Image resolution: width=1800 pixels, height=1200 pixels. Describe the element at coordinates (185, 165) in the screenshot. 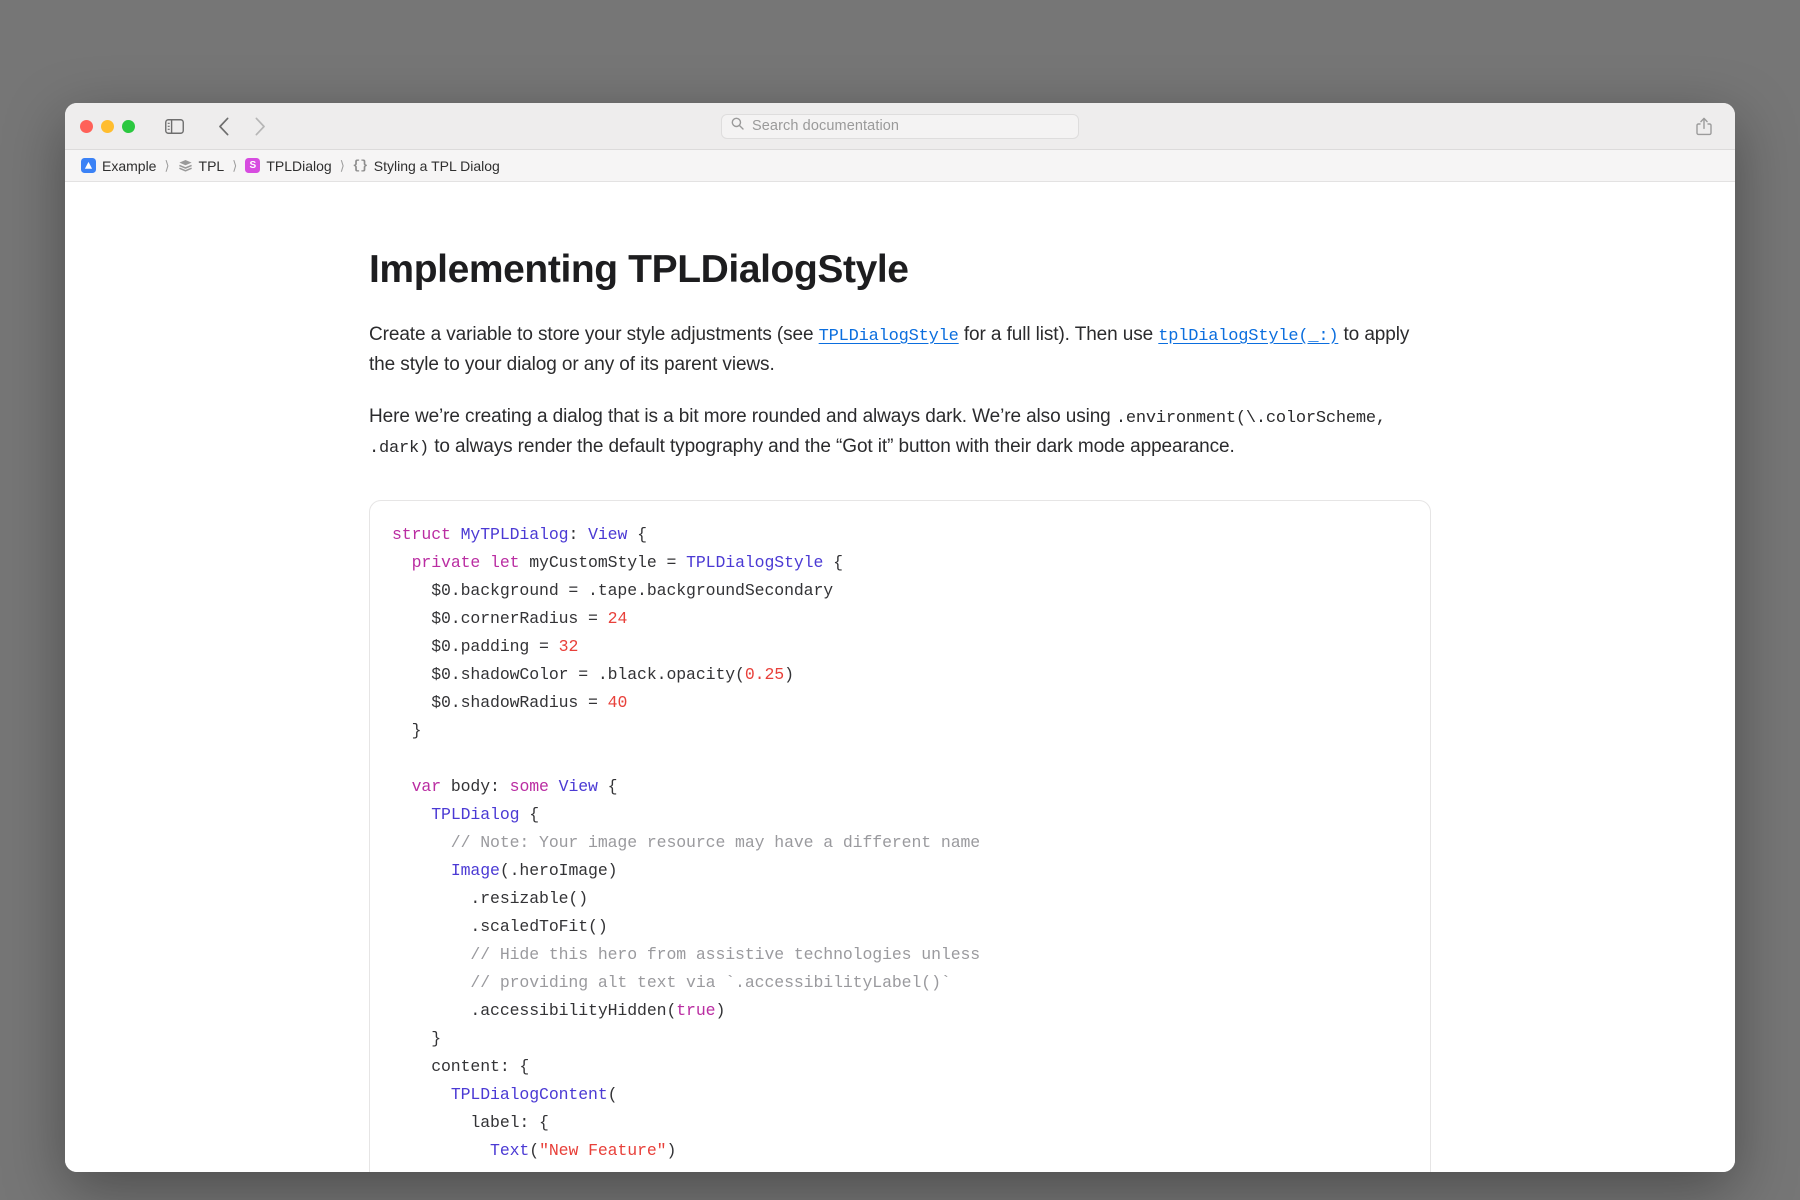

I see `framework-stack-icon` at that location.